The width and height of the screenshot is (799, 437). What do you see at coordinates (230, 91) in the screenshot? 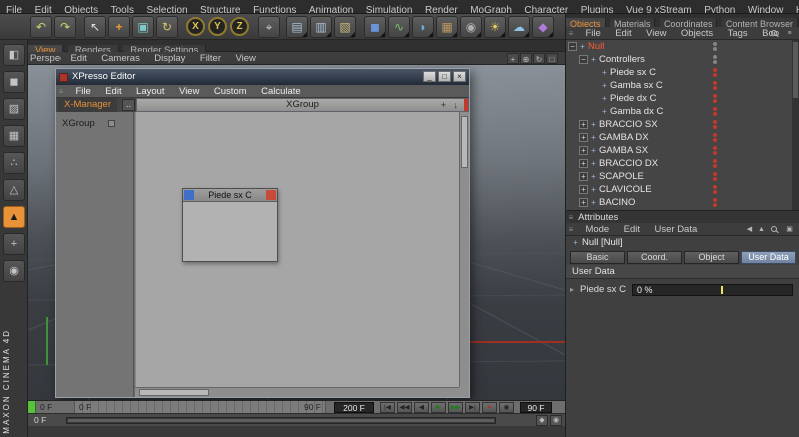
I see `xpresso-menu-custom: Custom` at bounding box center [230, 91].